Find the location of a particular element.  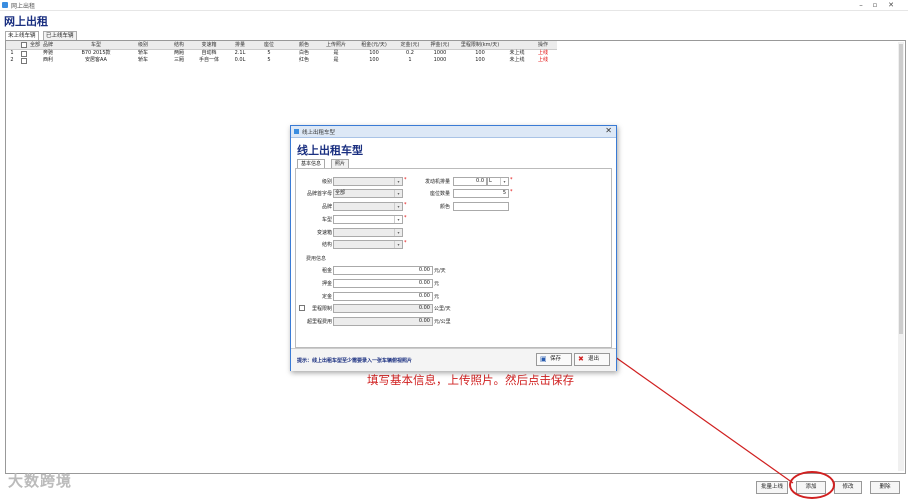

overage-value: 0.00 is located at coordinates (424, 321).